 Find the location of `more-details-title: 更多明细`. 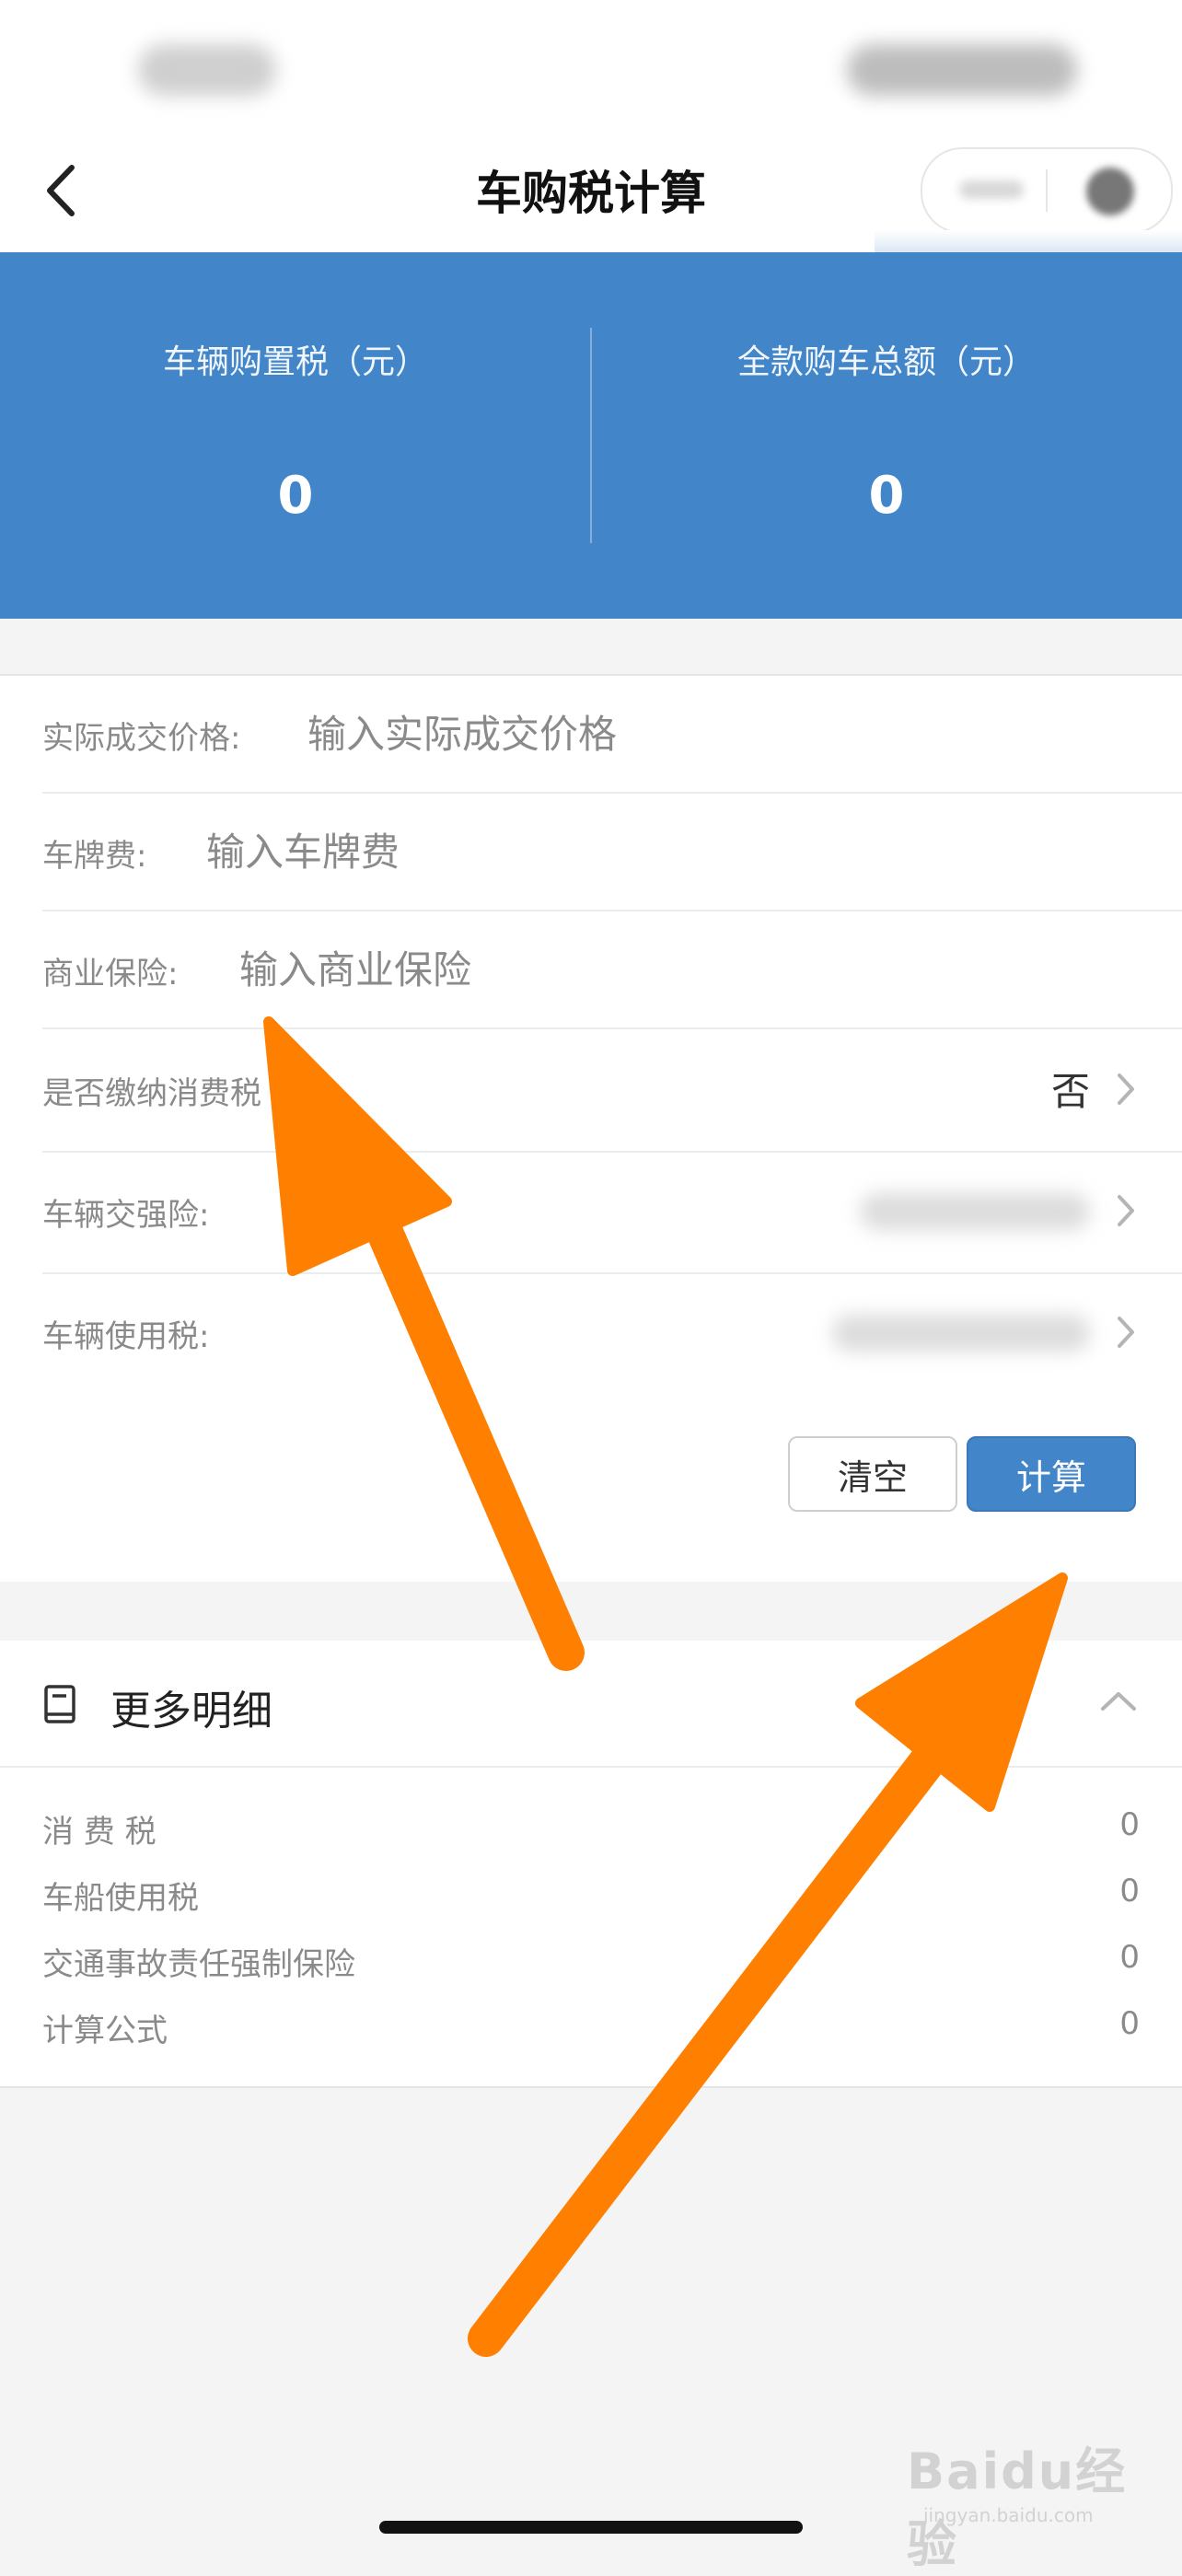

more-details-title: 更多明细 is located at coordinates (191, 1711).